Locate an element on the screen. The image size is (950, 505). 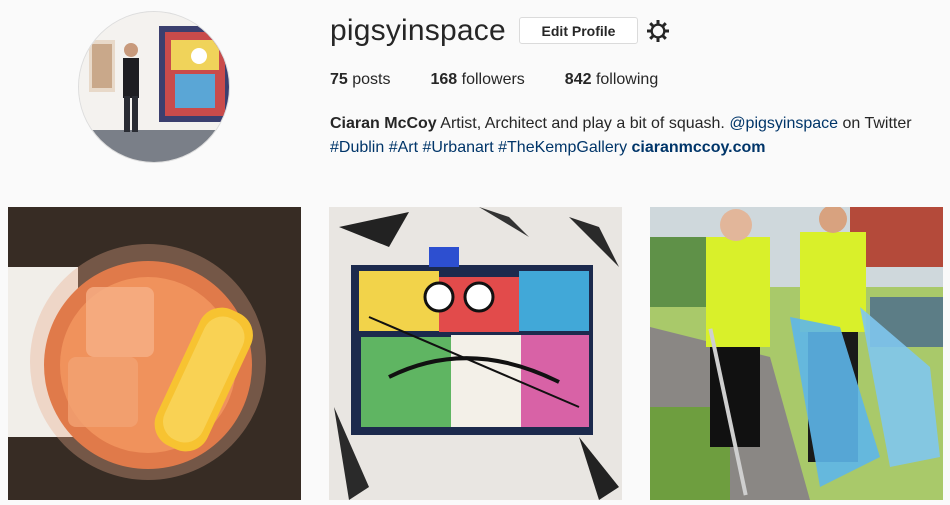
profile-stats: 75 posts 168 followers 842 following is located at coordinates (514, 80).